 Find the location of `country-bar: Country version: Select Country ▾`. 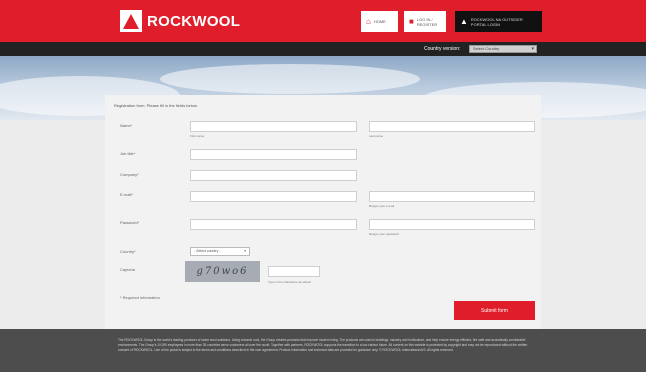

country-bar: Country version: Select Country ▾ is located at coordinates (323, 49).